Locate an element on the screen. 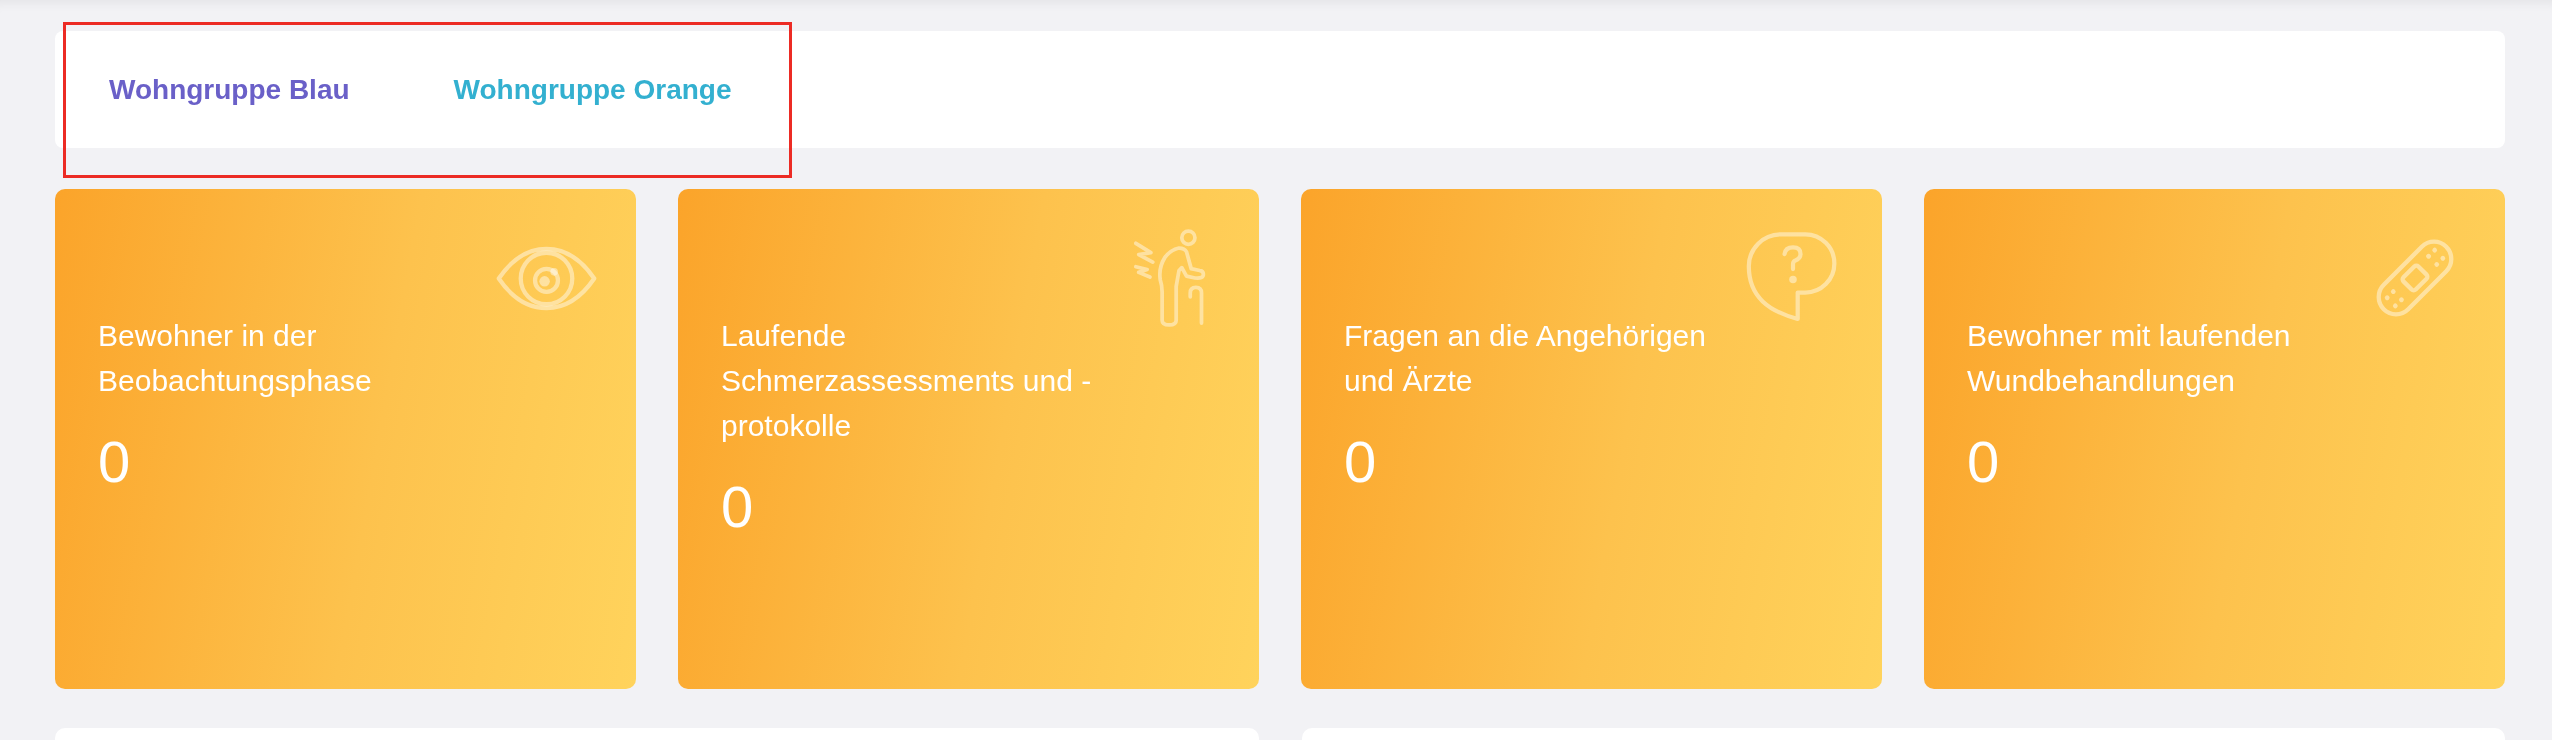  stat-label: Bewohner mit laufenden Wundbehandlungen is located at coordinates (2129, 358).